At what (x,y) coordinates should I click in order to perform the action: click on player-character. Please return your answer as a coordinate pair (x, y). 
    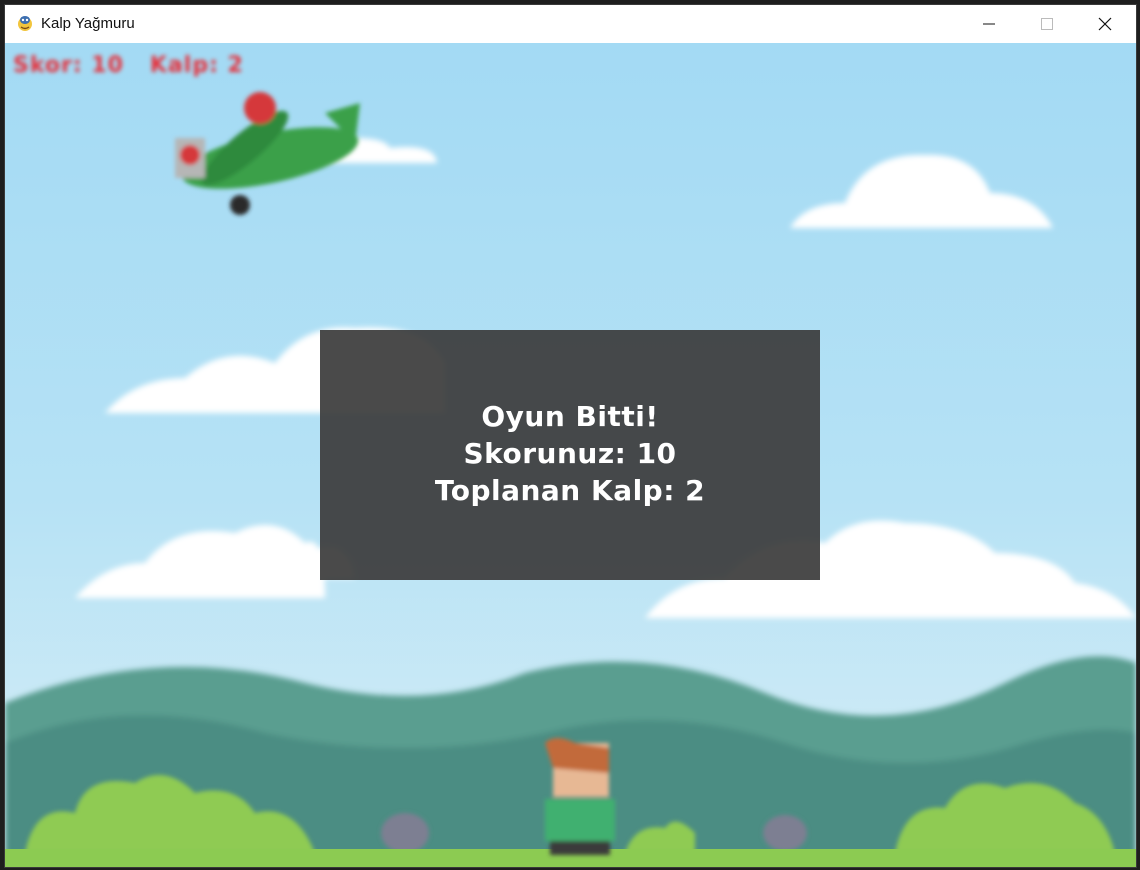
    Looking at the image, I should click on (580, 796).